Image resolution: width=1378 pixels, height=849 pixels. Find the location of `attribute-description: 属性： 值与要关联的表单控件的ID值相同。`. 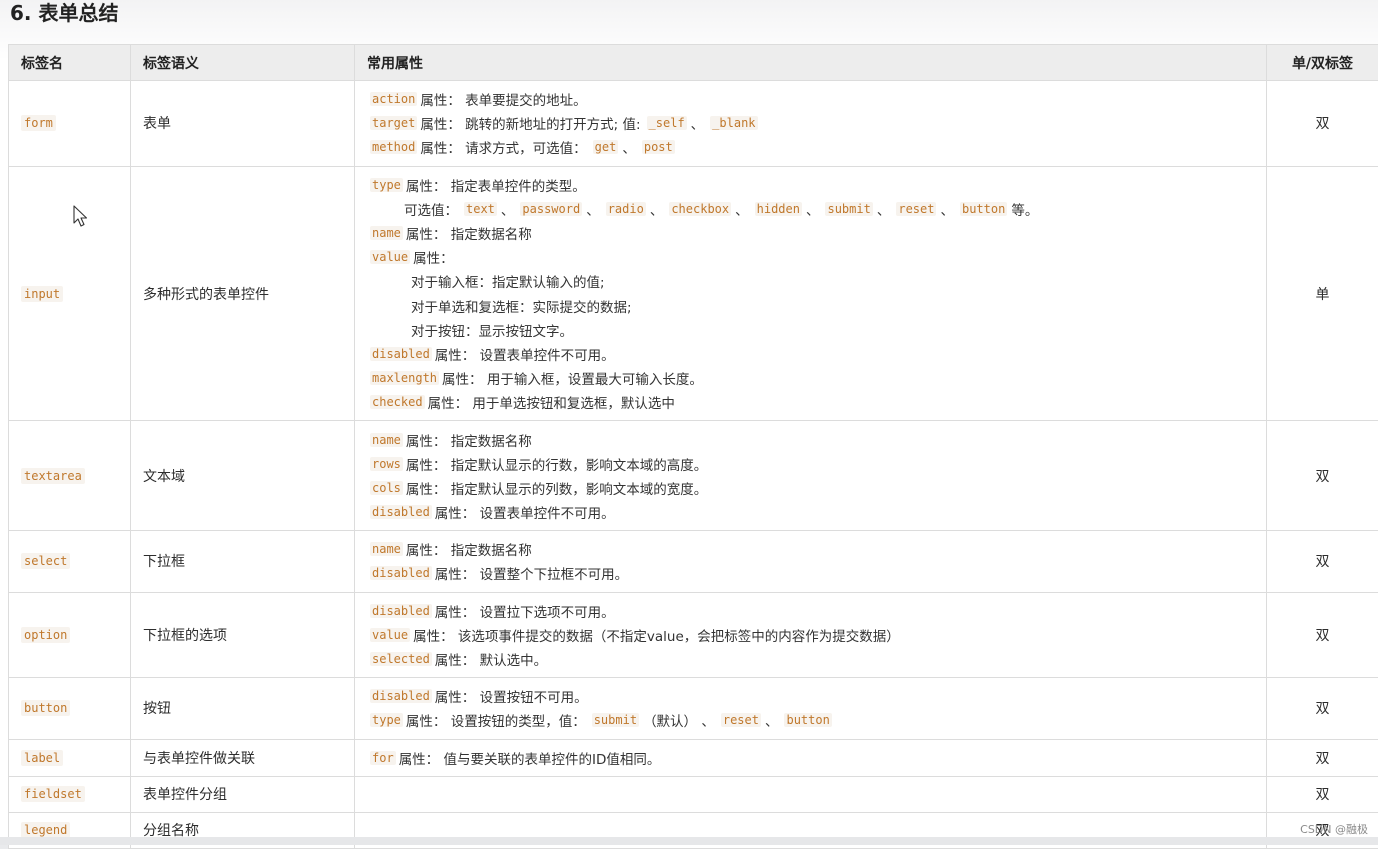

attribute-description: 属性： 值与要关联的表单控件的ID值相同。 is located at coordinates (530, 758).